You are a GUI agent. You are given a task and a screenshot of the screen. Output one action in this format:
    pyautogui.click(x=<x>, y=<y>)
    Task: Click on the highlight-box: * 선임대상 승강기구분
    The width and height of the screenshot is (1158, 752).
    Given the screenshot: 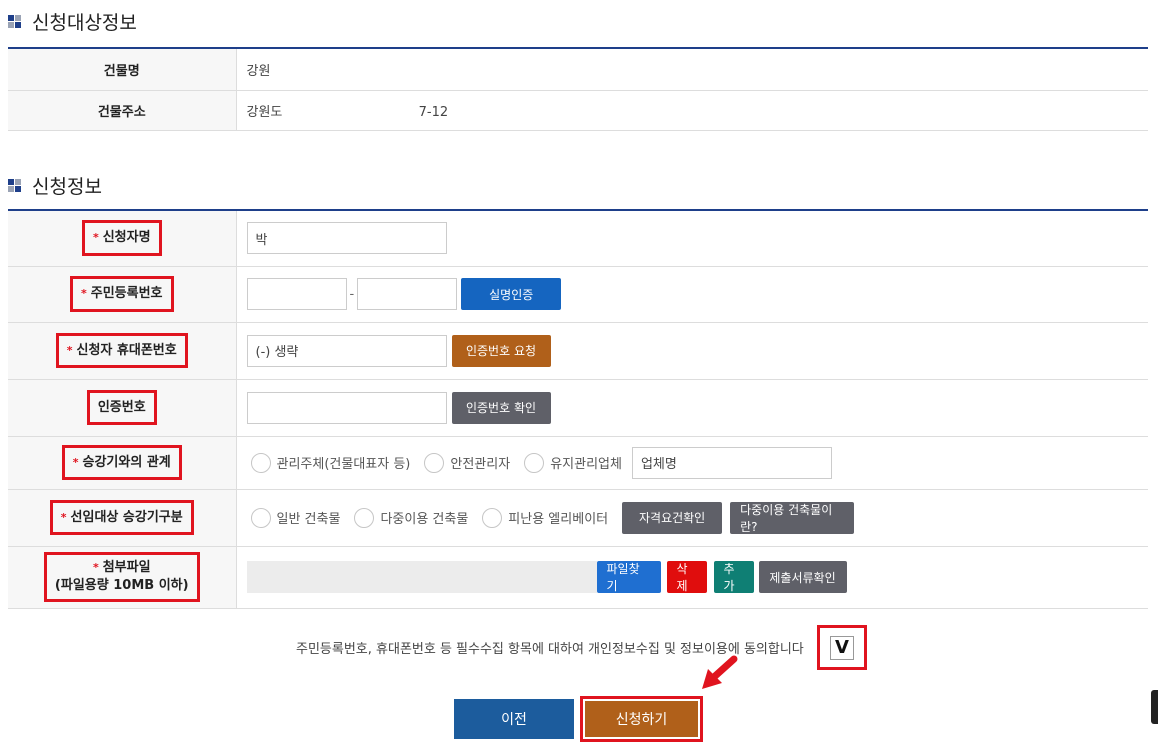 What is the action you would take?
    pyautogui.click(x=121, y=517)
    